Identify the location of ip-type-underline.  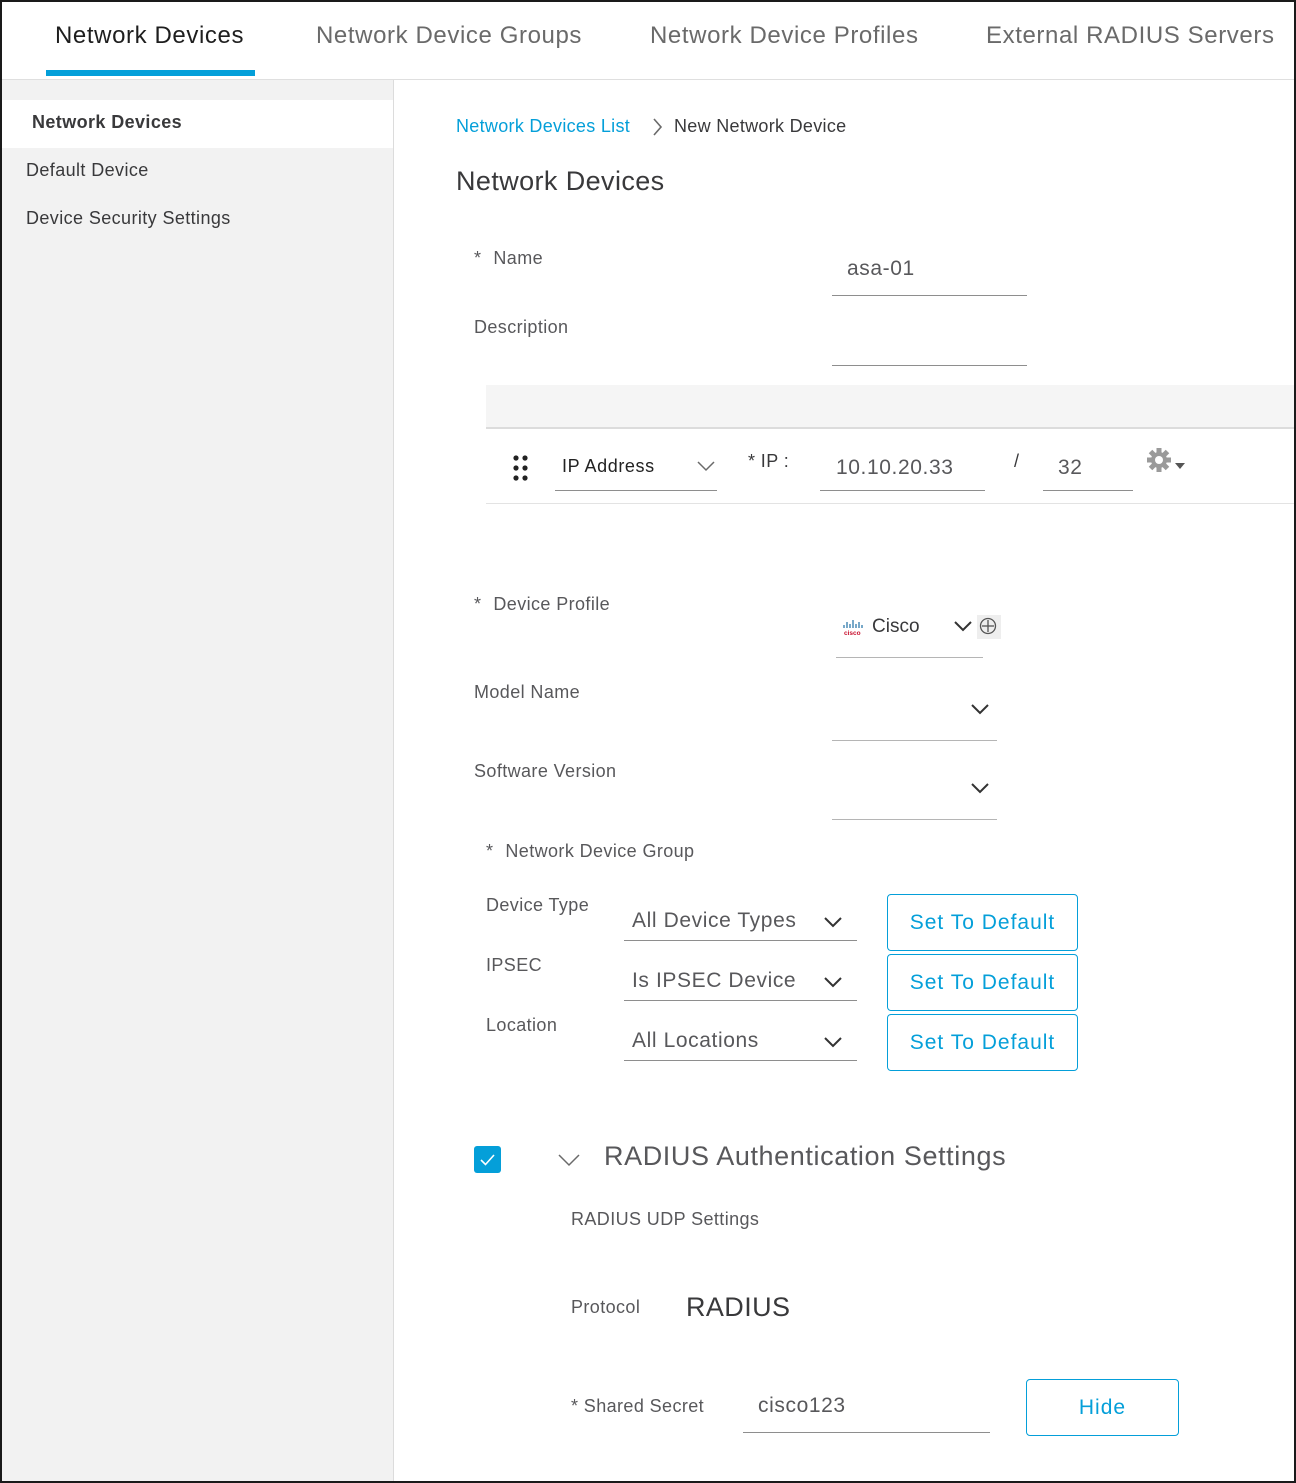
(636, 490).